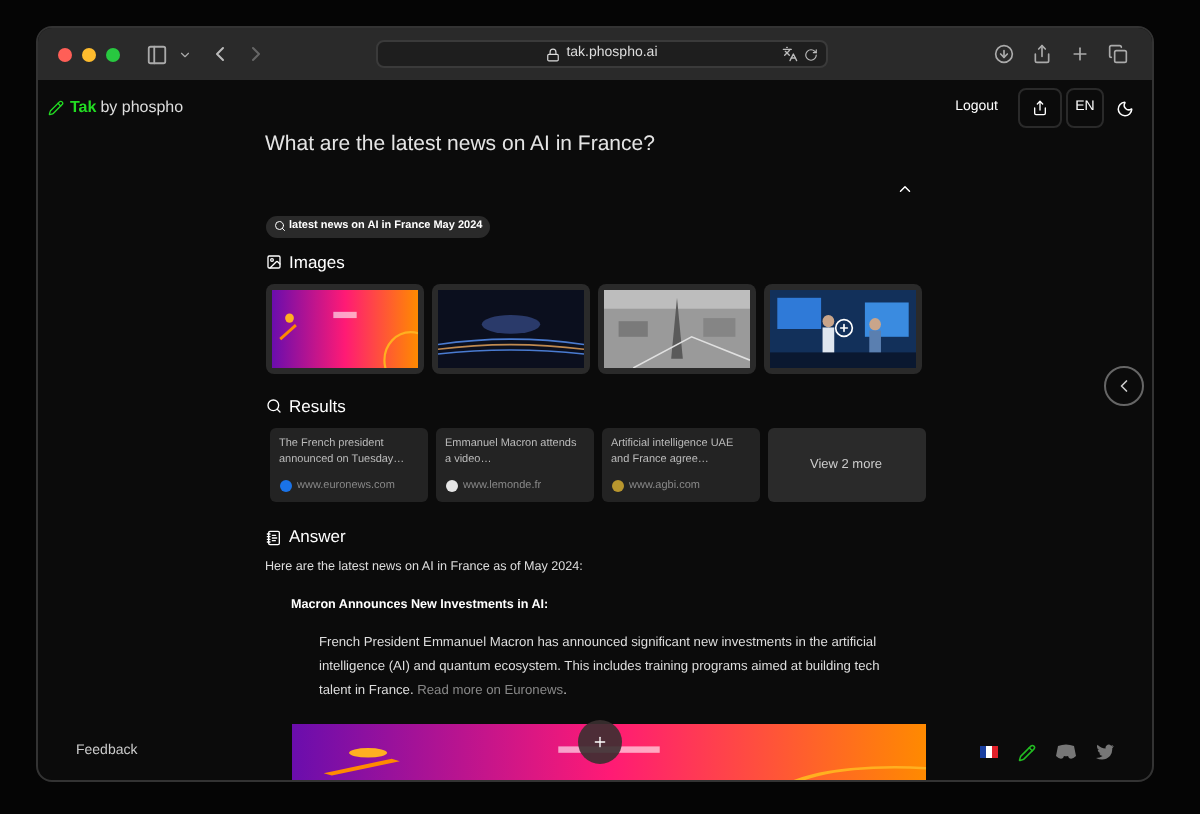 The image size is (1200, 814). I want to click on notebook-icon, so click(273, 537).